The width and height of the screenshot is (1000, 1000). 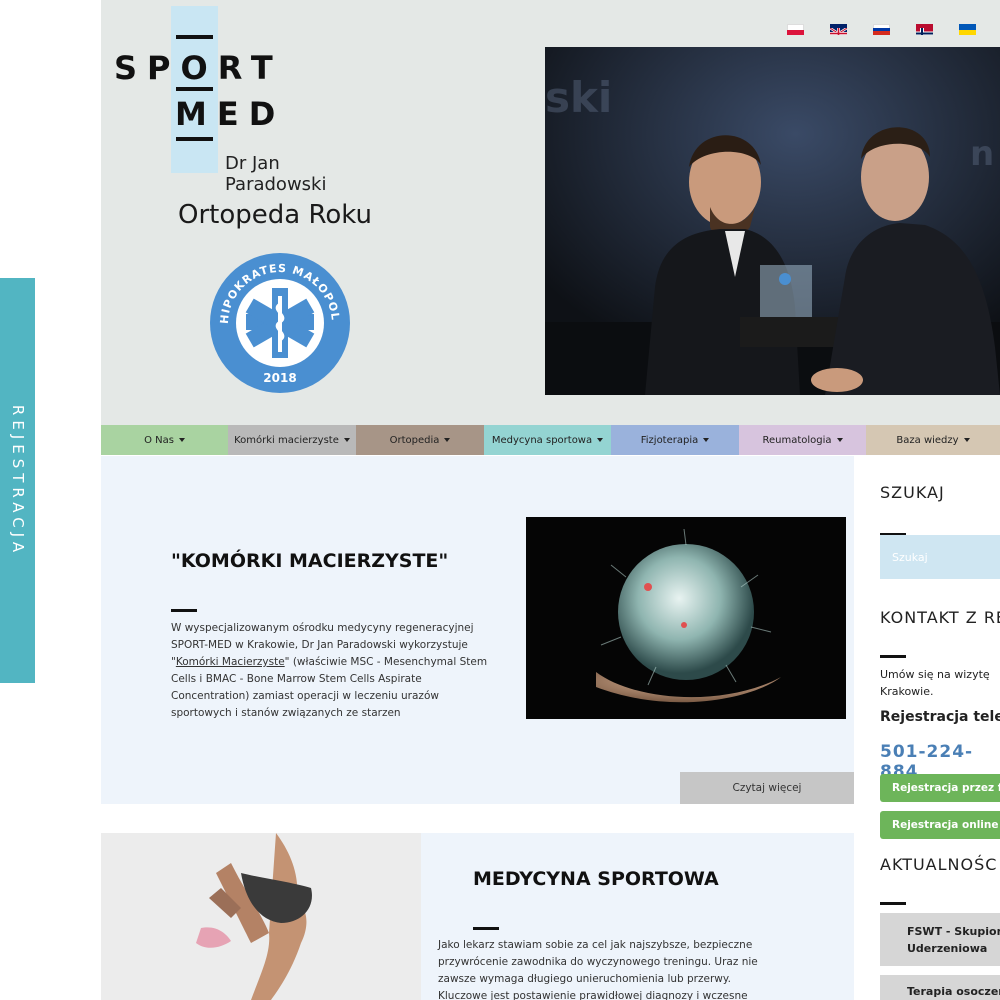 I want to click on seal-year: 2018, so click(x=279, y=378).